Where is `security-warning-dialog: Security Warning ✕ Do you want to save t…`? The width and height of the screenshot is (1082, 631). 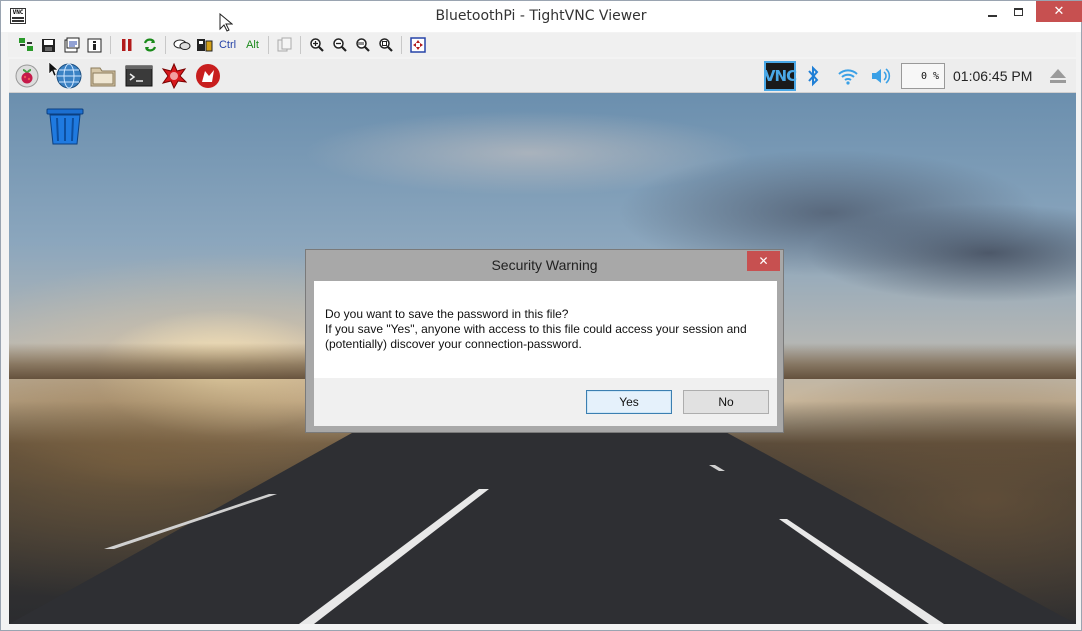 security-warning-dialog: Security Warning ✕ Do you want to save t… is located at coordinates (544, 341).